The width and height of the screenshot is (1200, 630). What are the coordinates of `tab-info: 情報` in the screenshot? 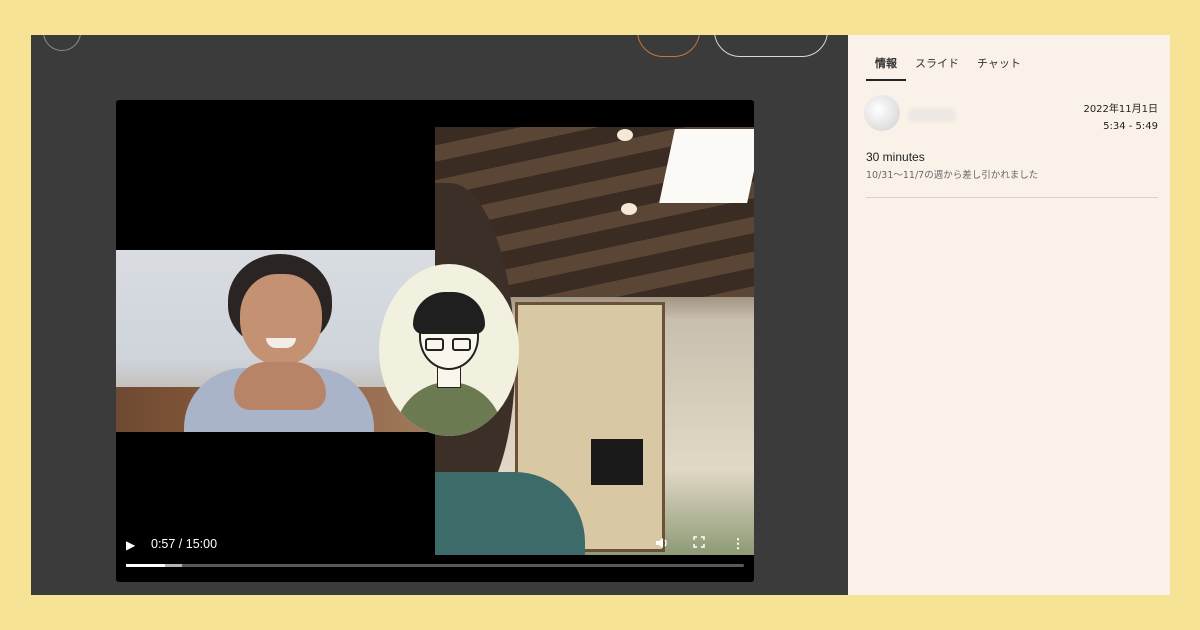 It's located at (886, 67).